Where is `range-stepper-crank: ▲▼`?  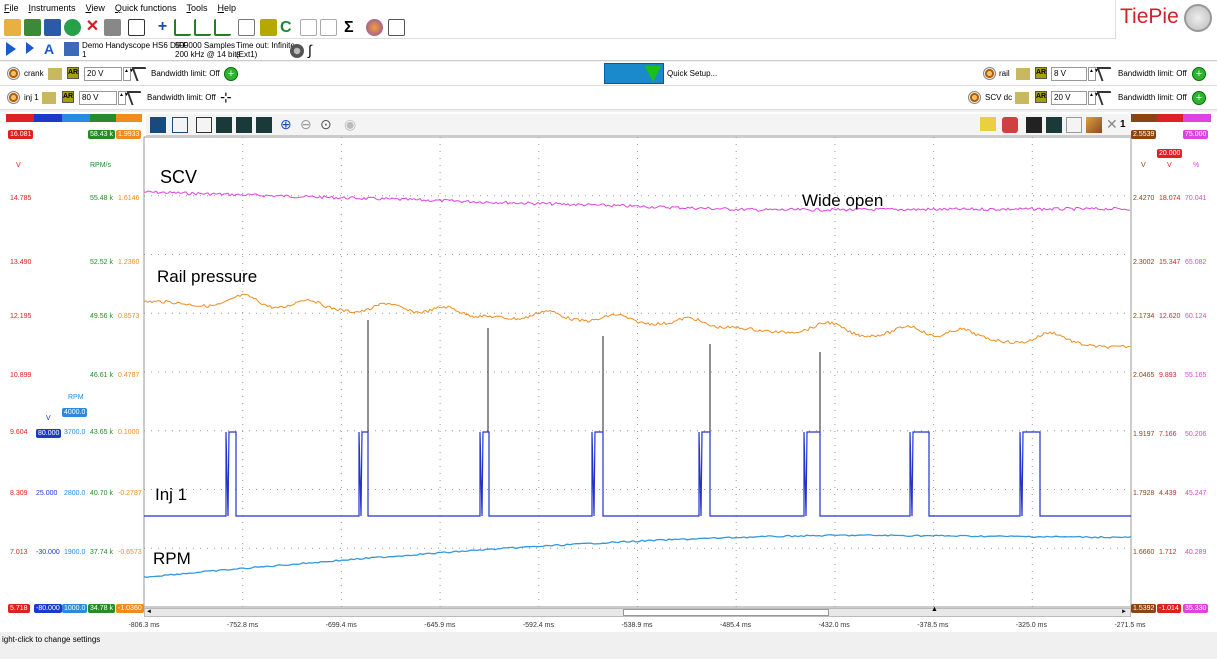
range-stepper-crank: ▲▼ is located at coordinates (128, 74).